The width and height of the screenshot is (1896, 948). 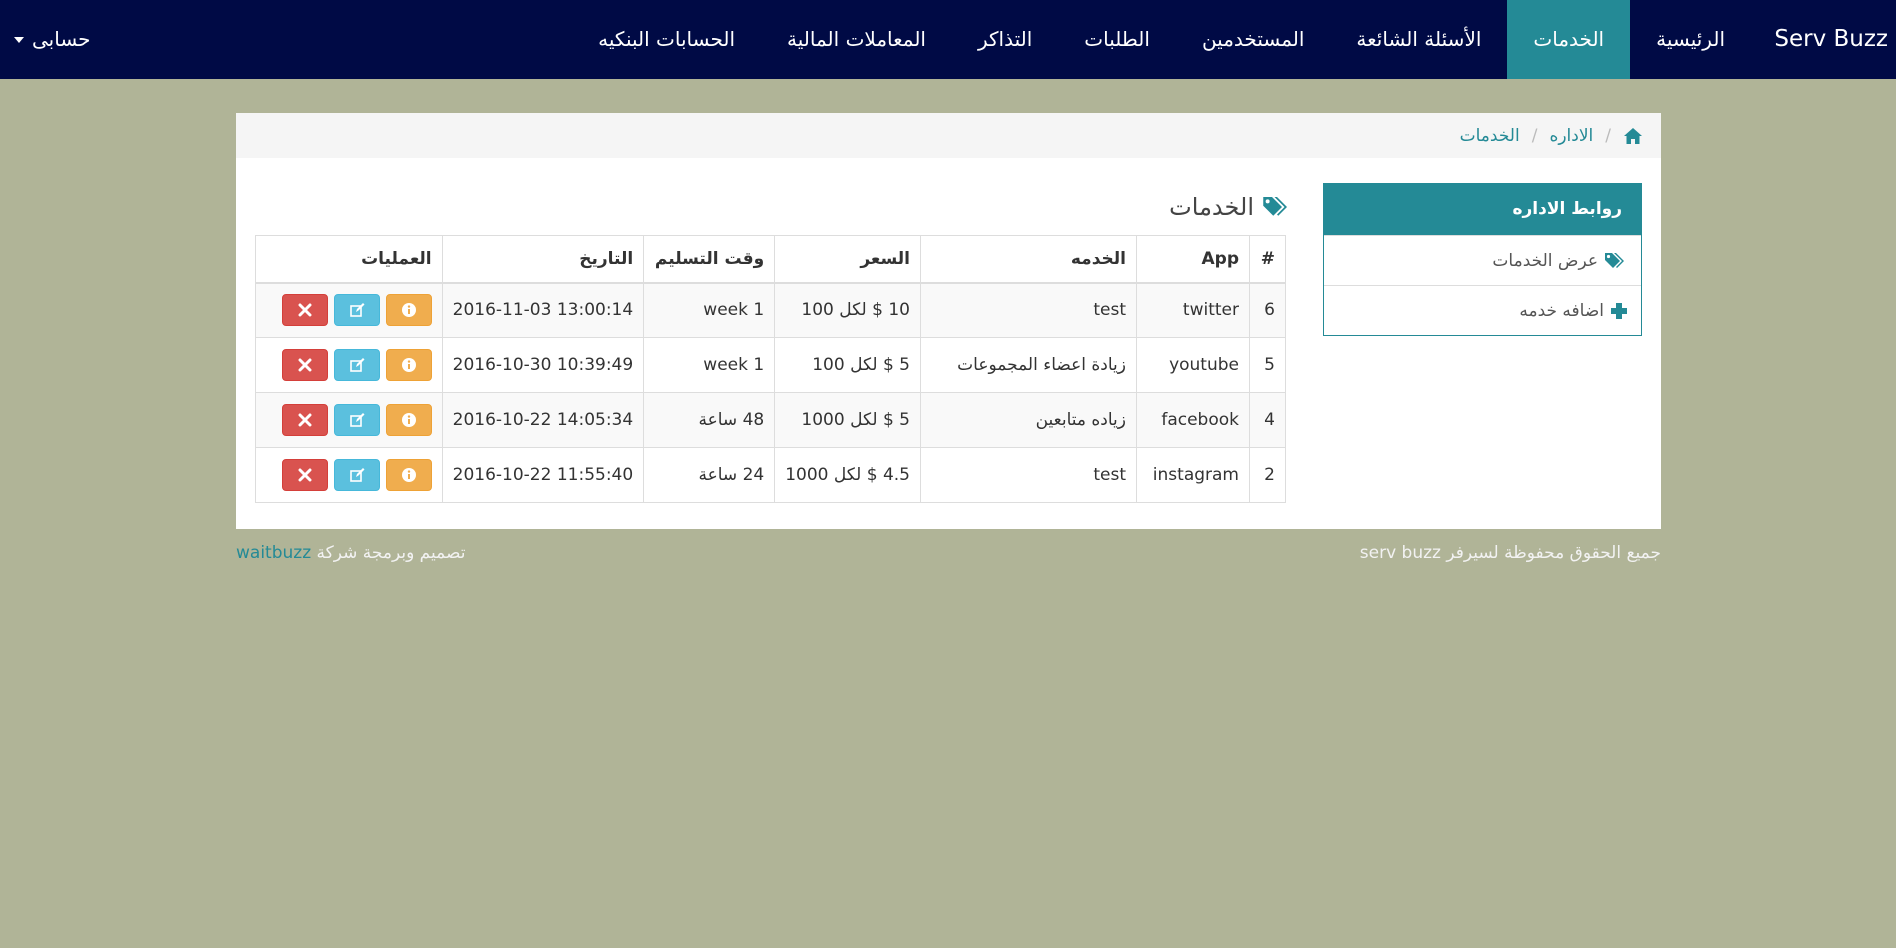 I want to click on cell-price: 5 $ لكل 1000, so click(x=847, y=420).